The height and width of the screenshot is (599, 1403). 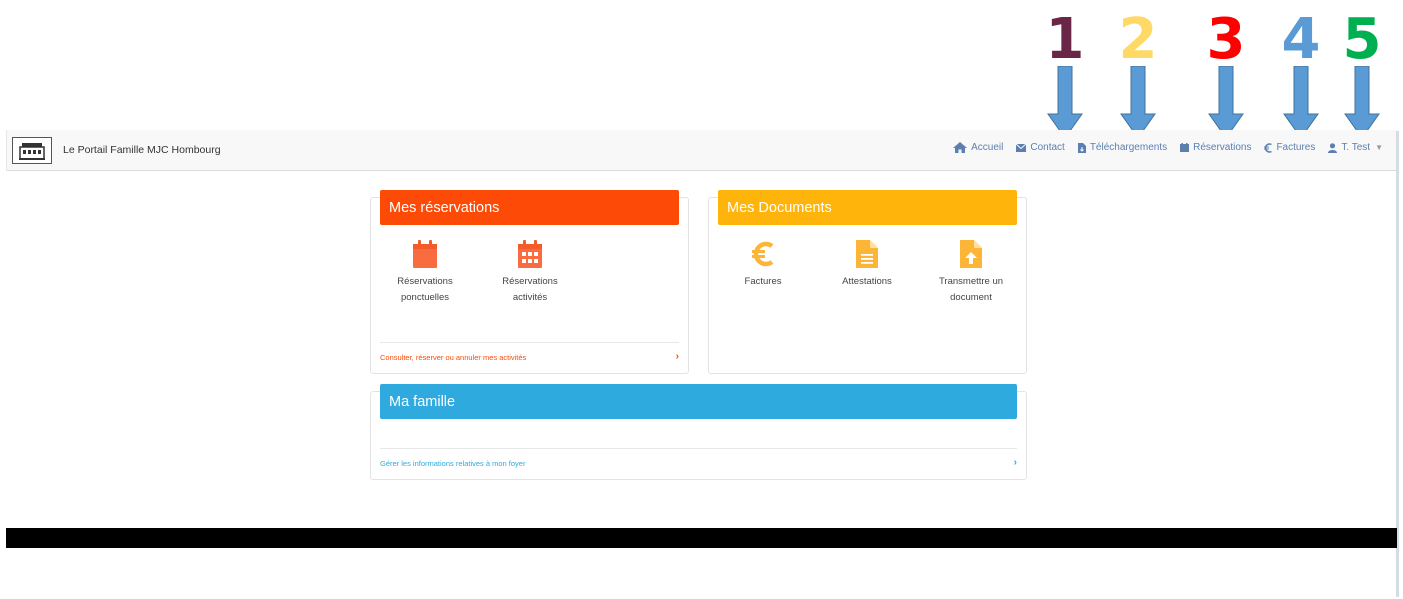 What do you see at coordinates (867, 254) in the screenshot?
I see `document-icon` at bounding box center [867, 254].